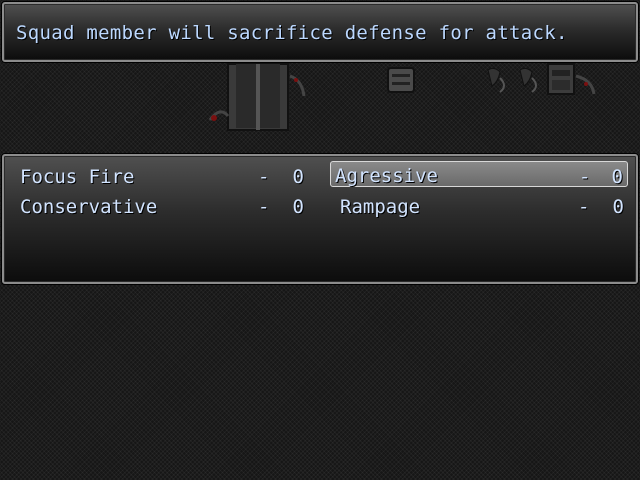 The width and height of the screenshot is (640, 480). What do you see at coordinates (386, 176) in the screenshot?
I see `command-label: Agressive` at bounding box center [386, 176].